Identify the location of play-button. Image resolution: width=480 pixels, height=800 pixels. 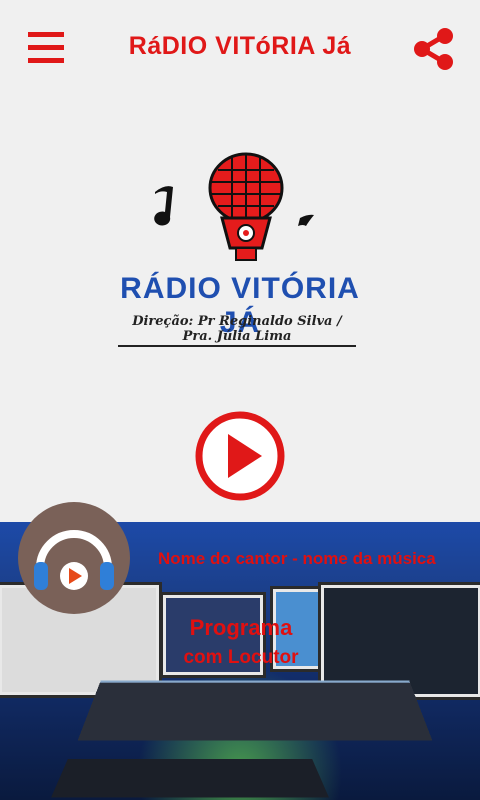
(240, 456).